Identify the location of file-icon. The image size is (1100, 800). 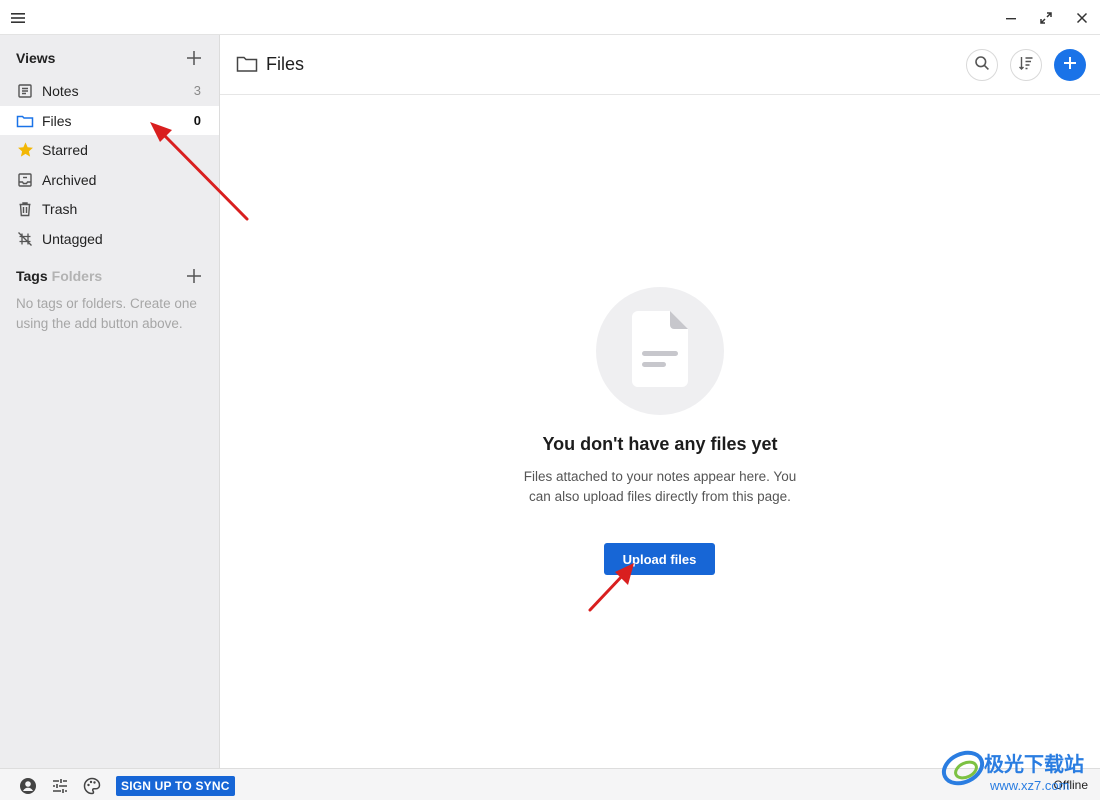
(660, 351).